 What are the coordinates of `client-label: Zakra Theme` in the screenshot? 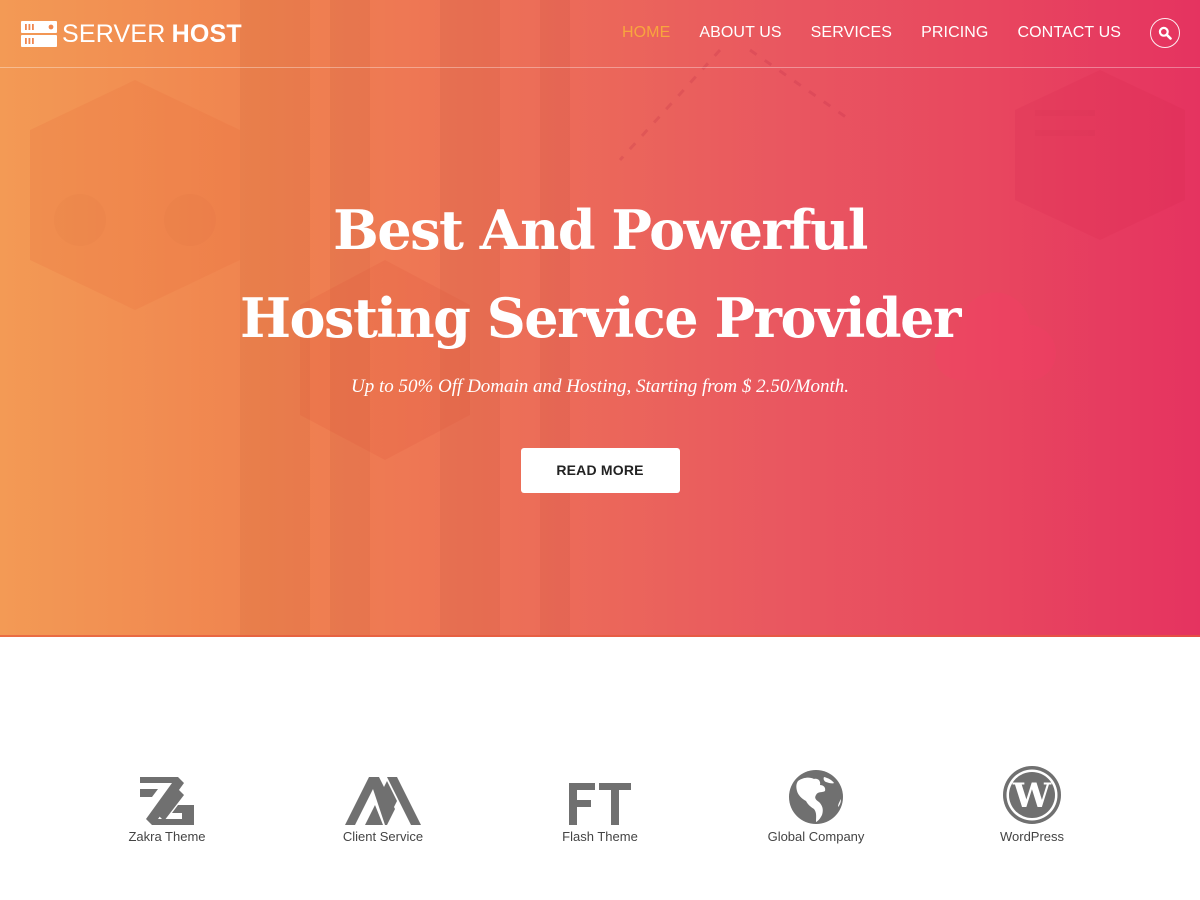 It's located at (167, 836).